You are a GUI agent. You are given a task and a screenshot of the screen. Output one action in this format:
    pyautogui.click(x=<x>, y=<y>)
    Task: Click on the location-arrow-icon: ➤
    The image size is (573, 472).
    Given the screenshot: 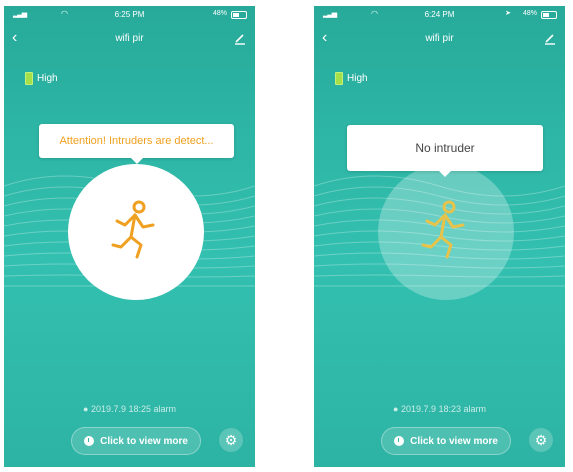 What is the action you would take?
    pyautogui.click(x=508, y=13)
    